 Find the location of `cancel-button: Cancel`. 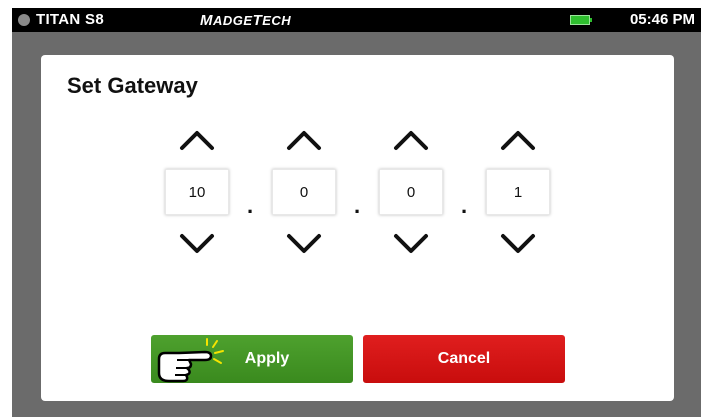

cancel-button: Cancel is located at coordinates (464, 359).